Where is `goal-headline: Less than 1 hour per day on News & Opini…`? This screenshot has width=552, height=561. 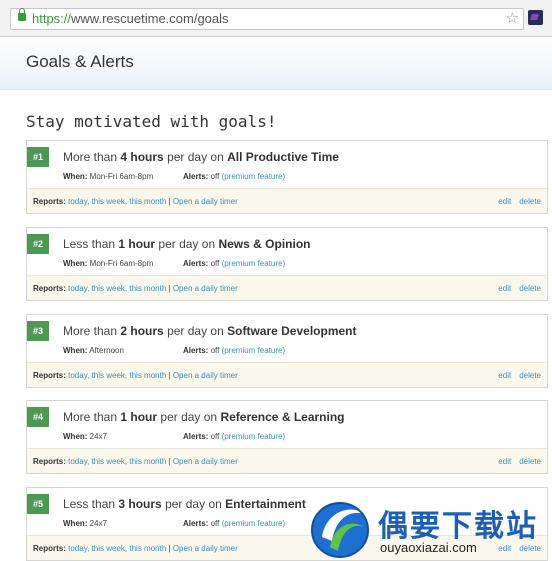 goal-headline: Less than 1 hour per day on News & Opini… is located at coordinates (187, 244).